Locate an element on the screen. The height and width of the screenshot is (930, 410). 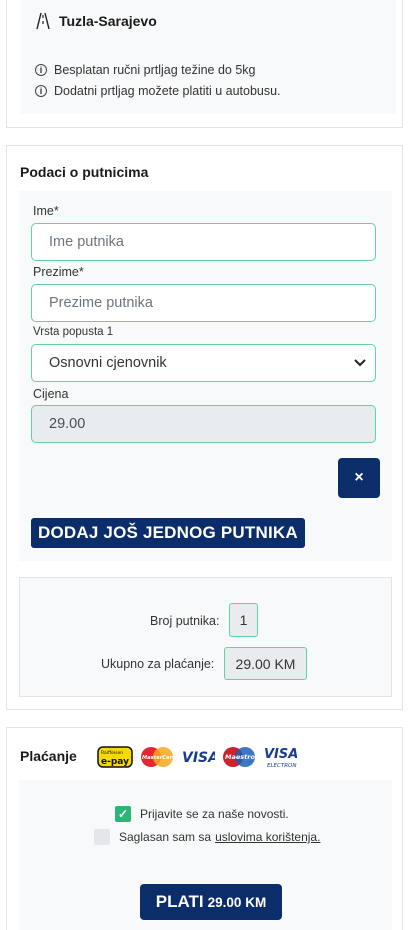
passenger-section-title: Podaci o putnicima is located at coordinates (84, 172).